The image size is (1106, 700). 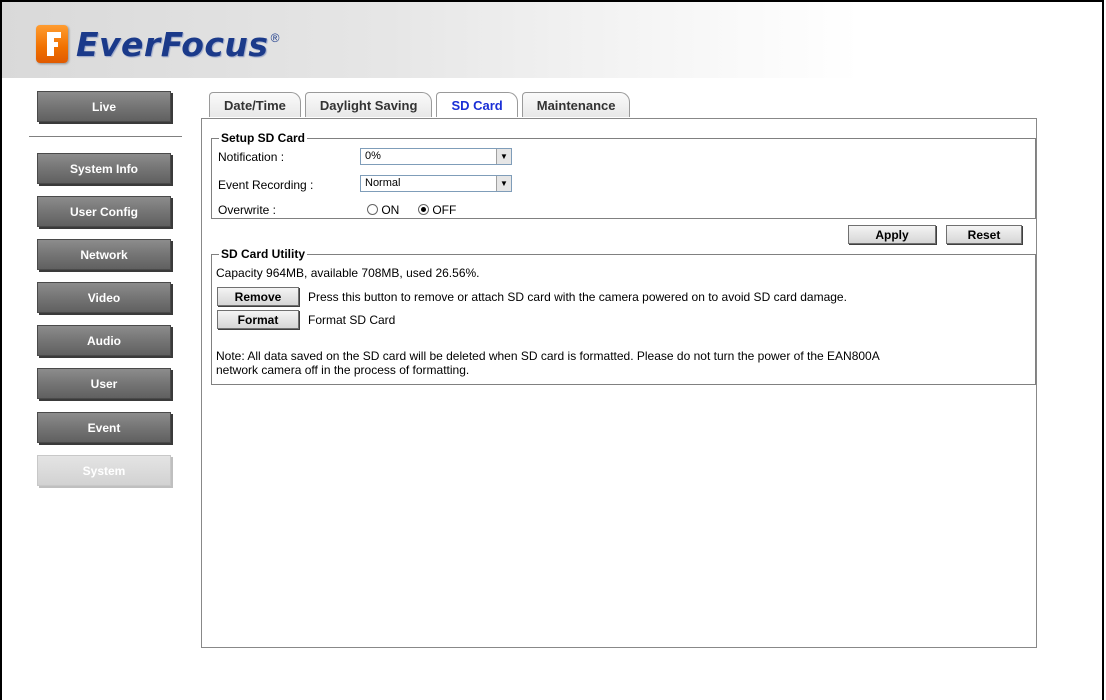 What do you see at coordinates (423, 209) in the screenshot?
I see `radio-selected-icon` at bounding box center [423, 209].